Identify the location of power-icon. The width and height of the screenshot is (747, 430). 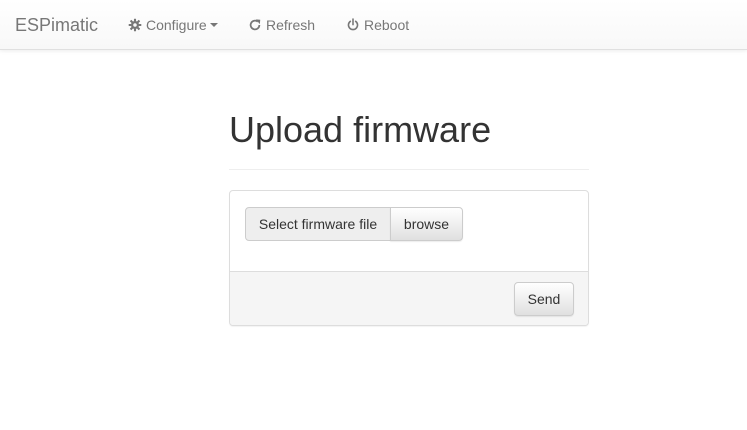
(353, 25).